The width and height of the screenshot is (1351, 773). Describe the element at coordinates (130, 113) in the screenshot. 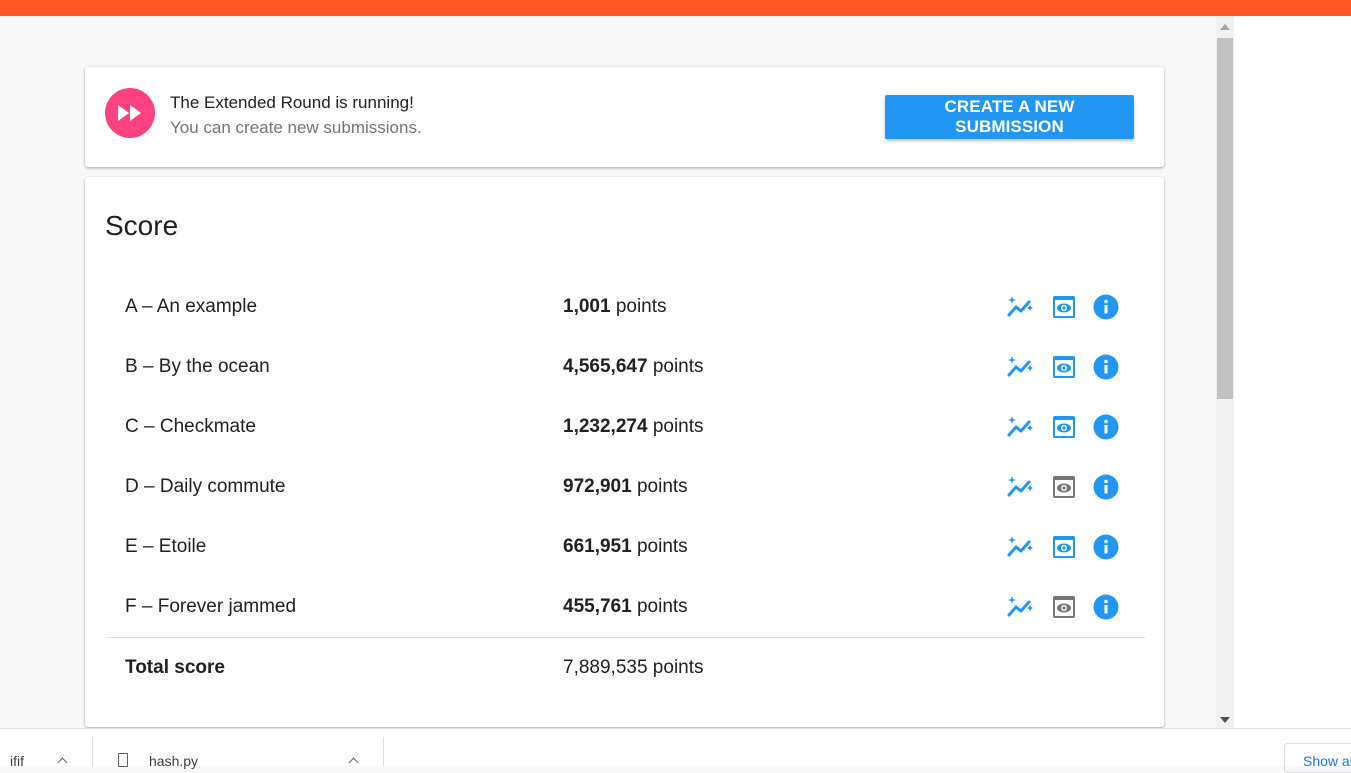

I see `fast-forward-icon` at that location.